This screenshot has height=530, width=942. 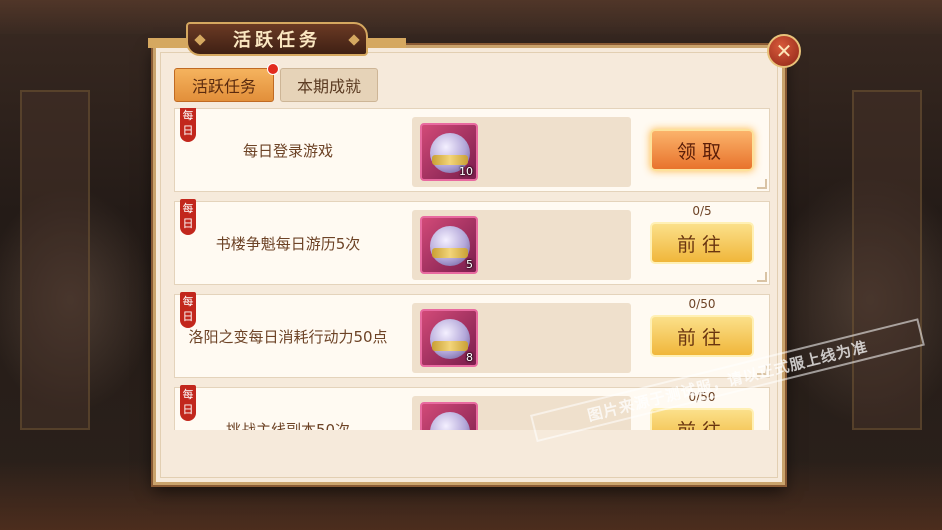 I want to click on tab-label: 活跃任务, so click(x=223, y=86).